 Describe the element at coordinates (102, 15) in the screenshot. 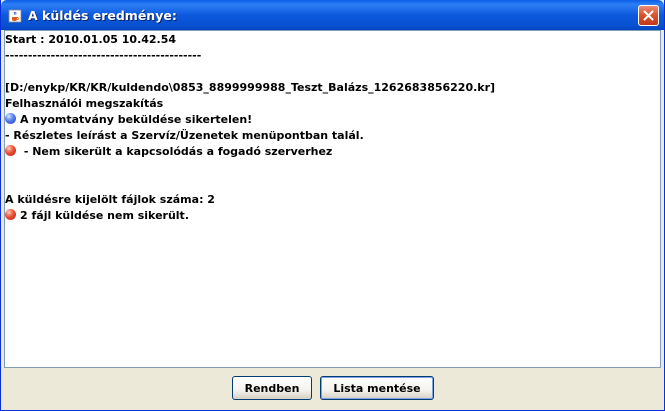

I see `window-title: A küldés eredménye:` at that location.